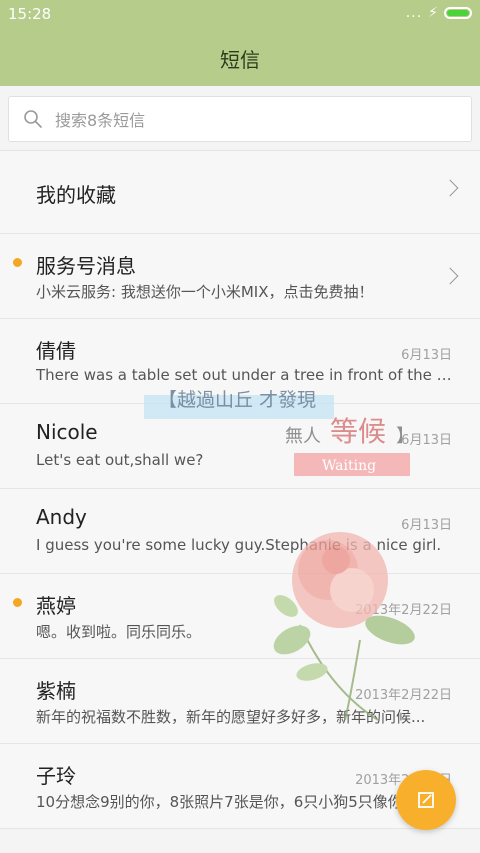 The image size is (480, 853). What do you see at coordinates (119, 632) in the screenshot?
I see `message-preview: 嗯。收到啦。同乐同乐。` at bounding box center [119, 632].